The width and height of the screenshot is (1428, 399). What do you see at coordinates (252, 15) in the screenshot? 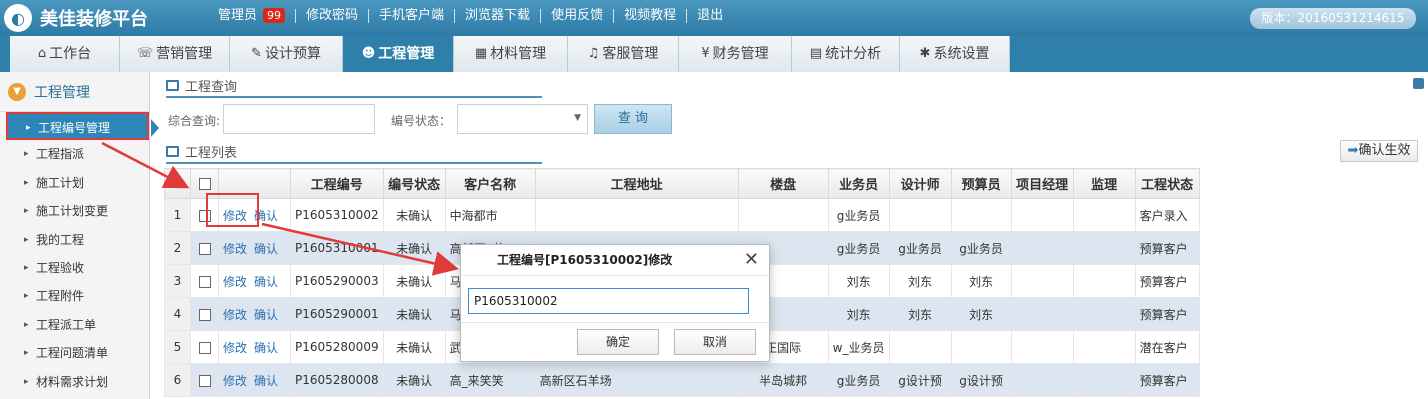
I see `admin-link: 管理员 99` at bounding box center [252, 15].